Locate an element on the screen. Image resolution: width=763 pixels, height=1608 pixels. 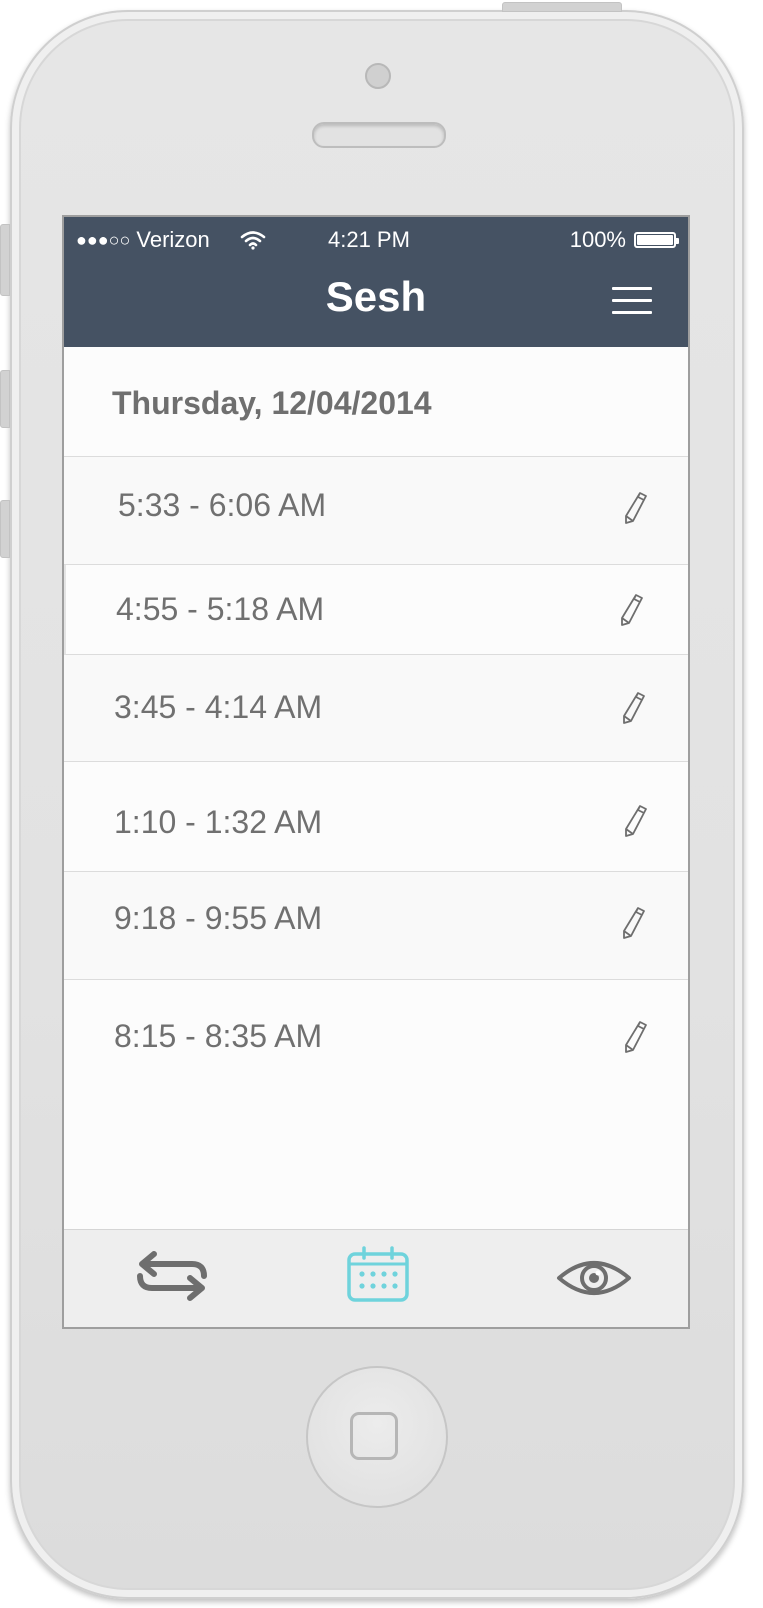
front-camera is located at coordinates (378, 76).